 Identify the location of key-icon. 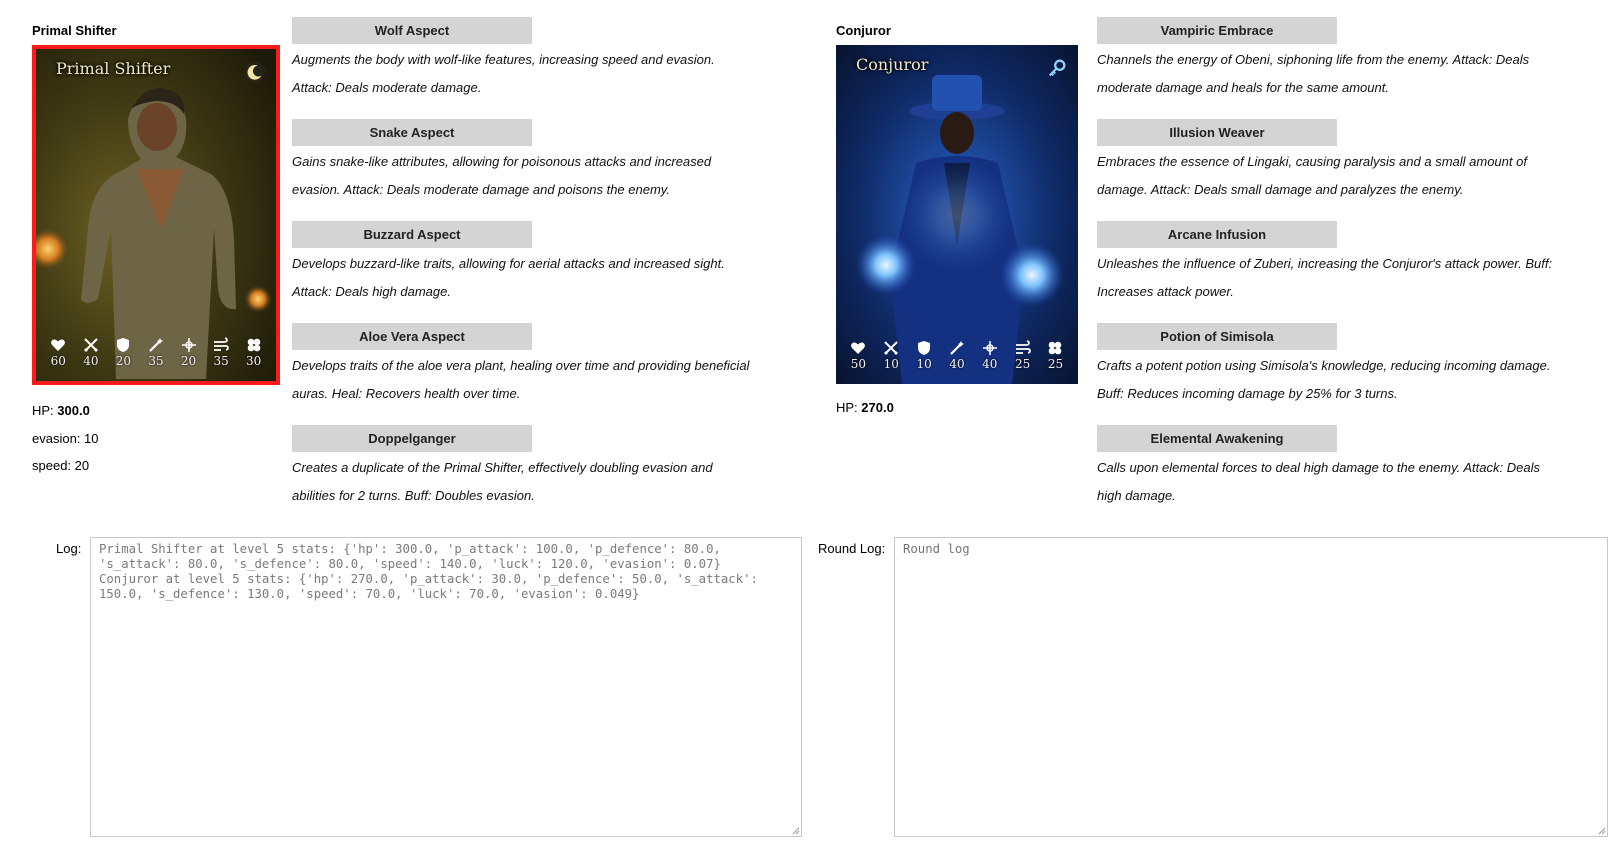
(1057, 68).